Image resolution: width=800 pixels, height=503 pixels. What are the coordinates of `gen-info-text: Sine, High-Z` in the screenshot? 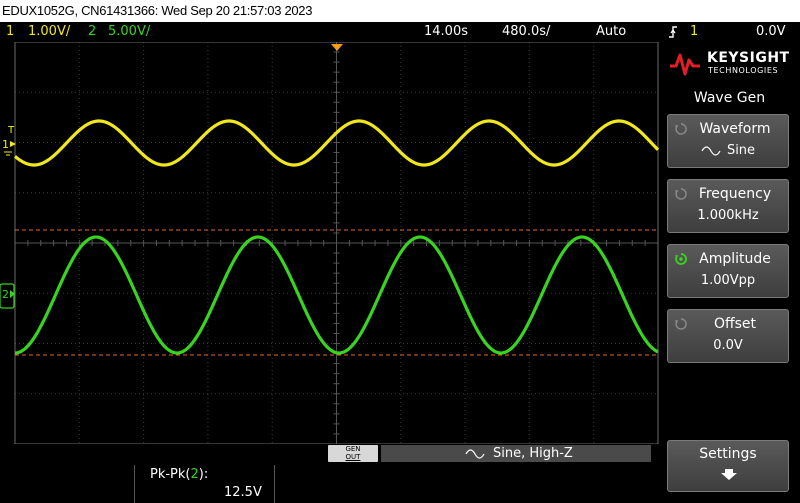 It's located at (533, 453).